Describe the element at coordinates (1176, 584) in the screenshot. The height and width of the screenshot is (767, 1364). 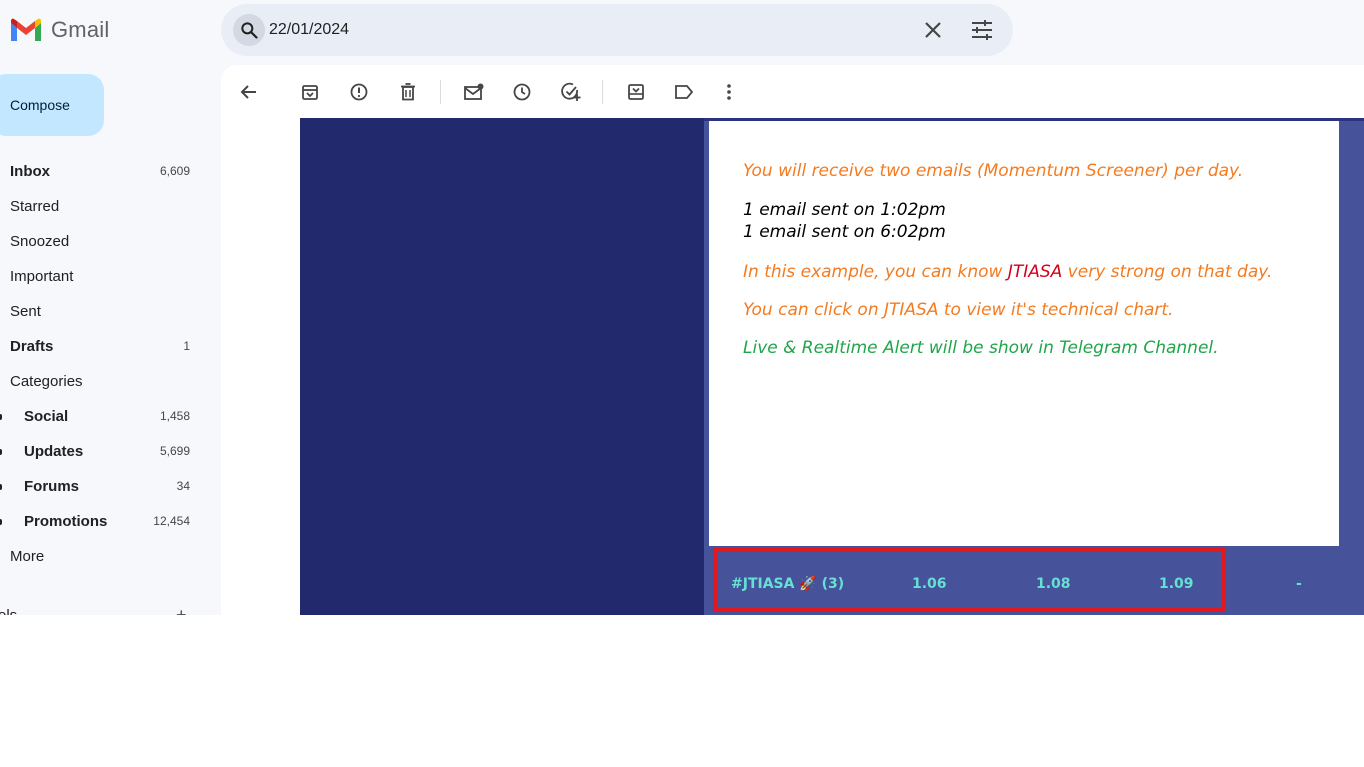
I see `price-cell: 1.09` at that location.